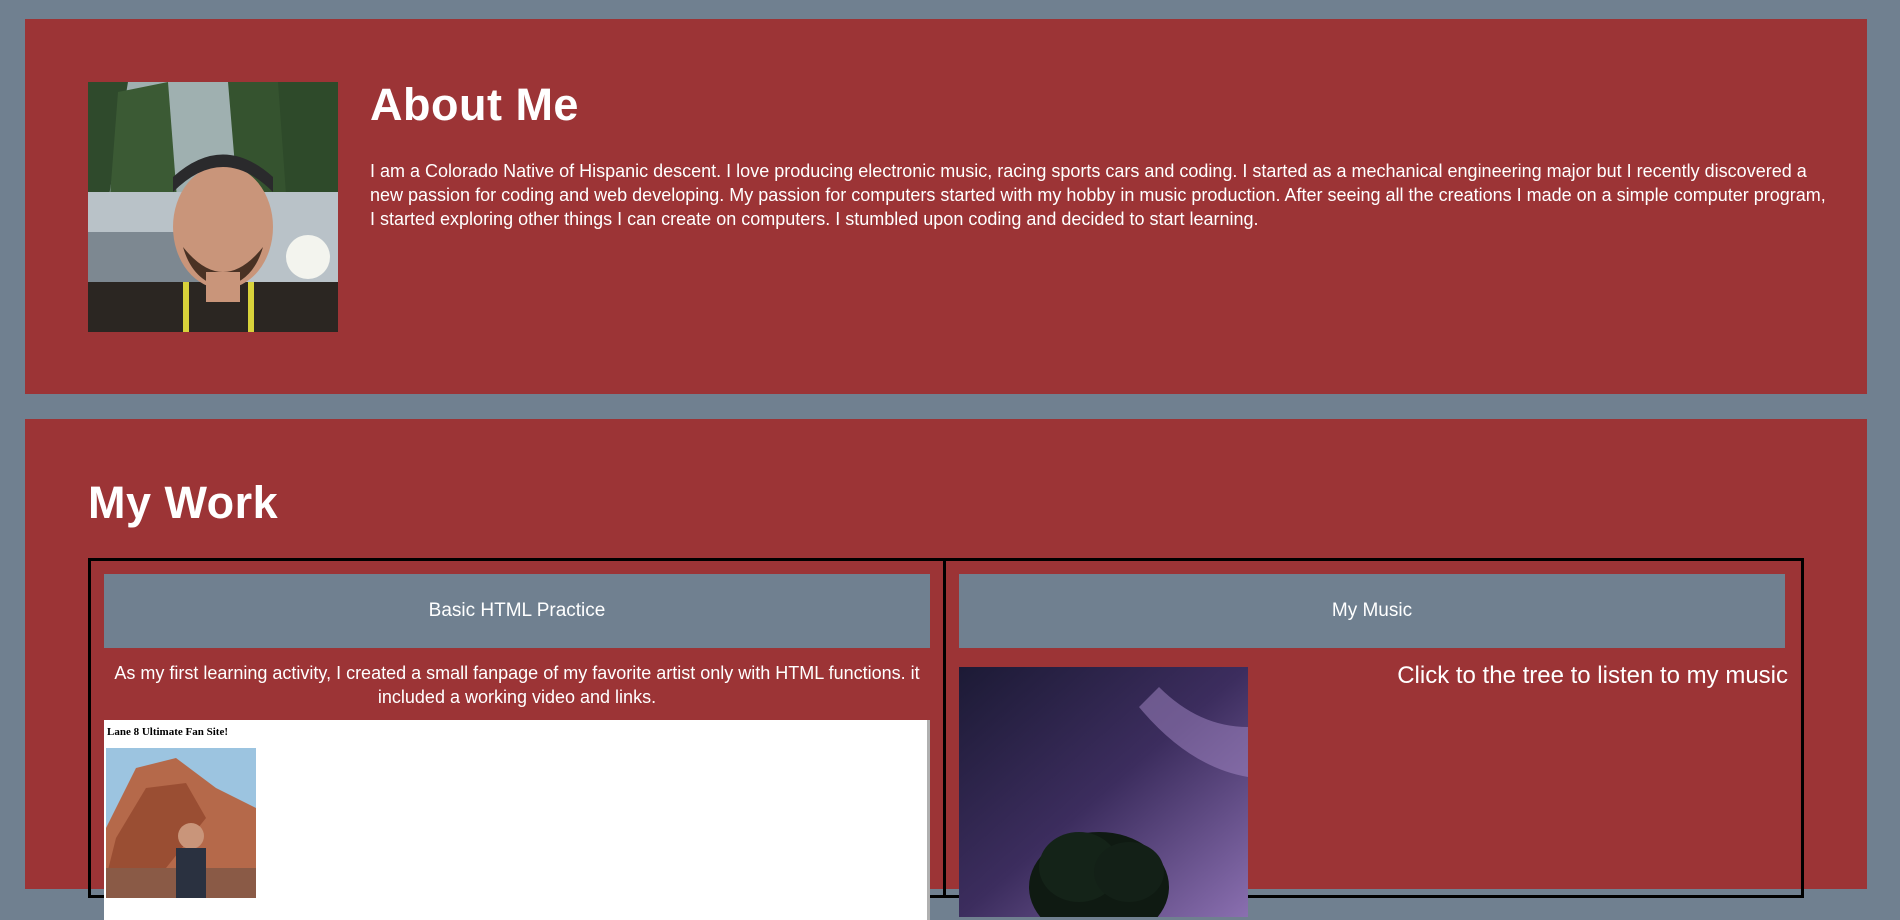  I want to click on preview-title: Lane 8 Ultimate Fan Site!, so click(167, 732).